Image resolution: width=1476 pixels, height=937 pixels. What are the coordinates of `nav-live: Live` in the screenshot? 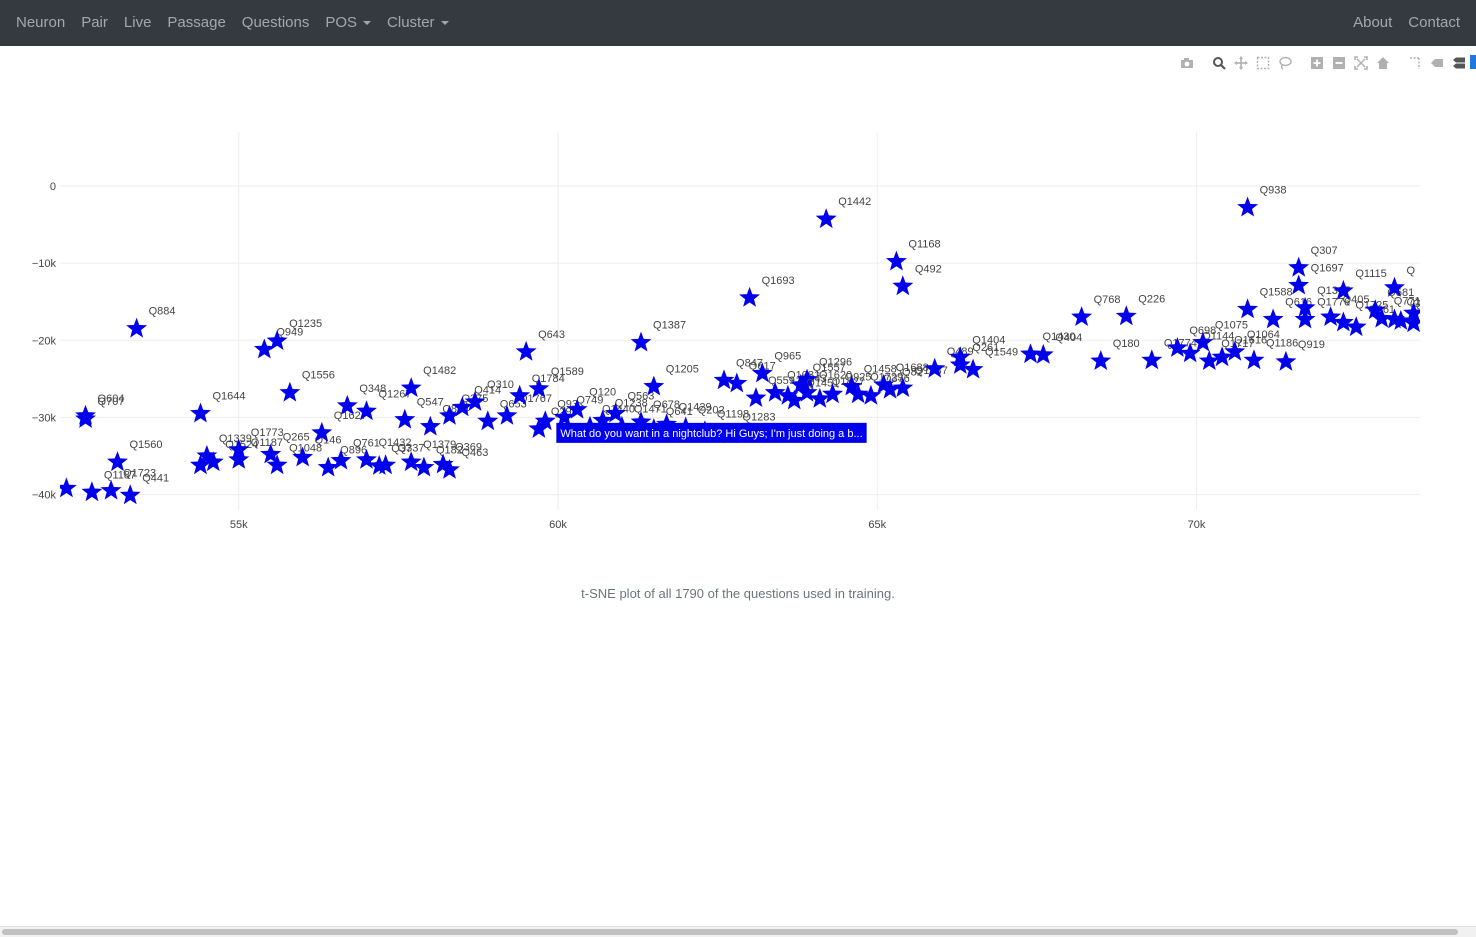 It's located at (138, 23).